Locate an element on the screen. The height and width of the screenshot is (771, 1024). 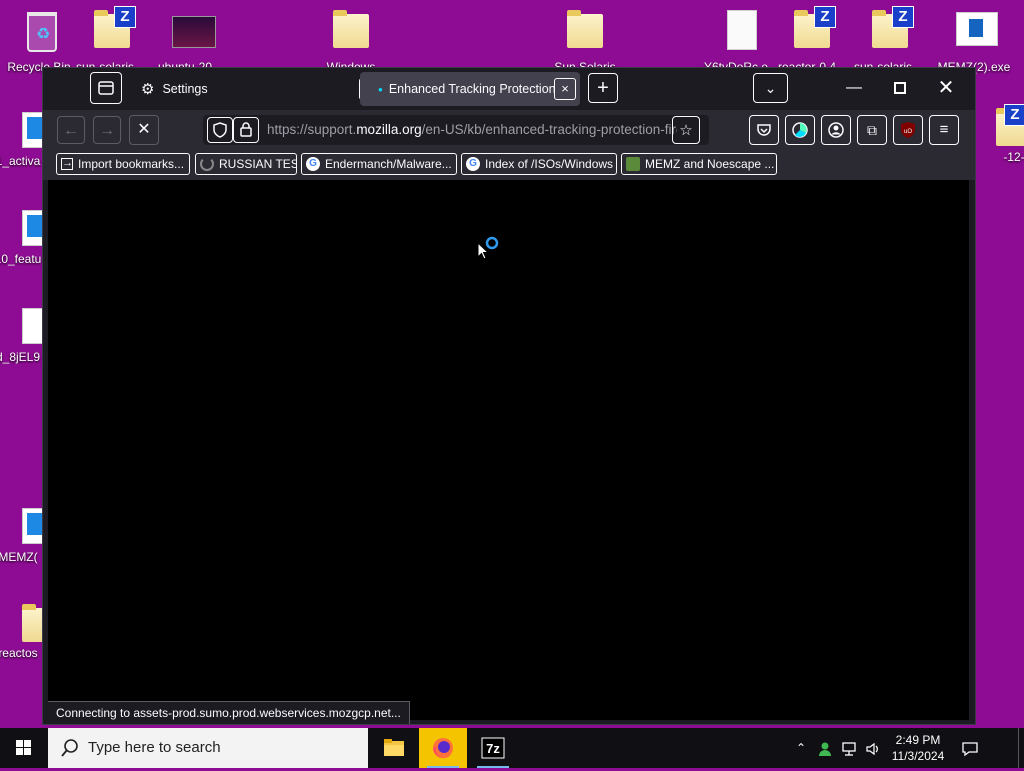
stop-icon: ✕ is located at coordinates (144, 129).